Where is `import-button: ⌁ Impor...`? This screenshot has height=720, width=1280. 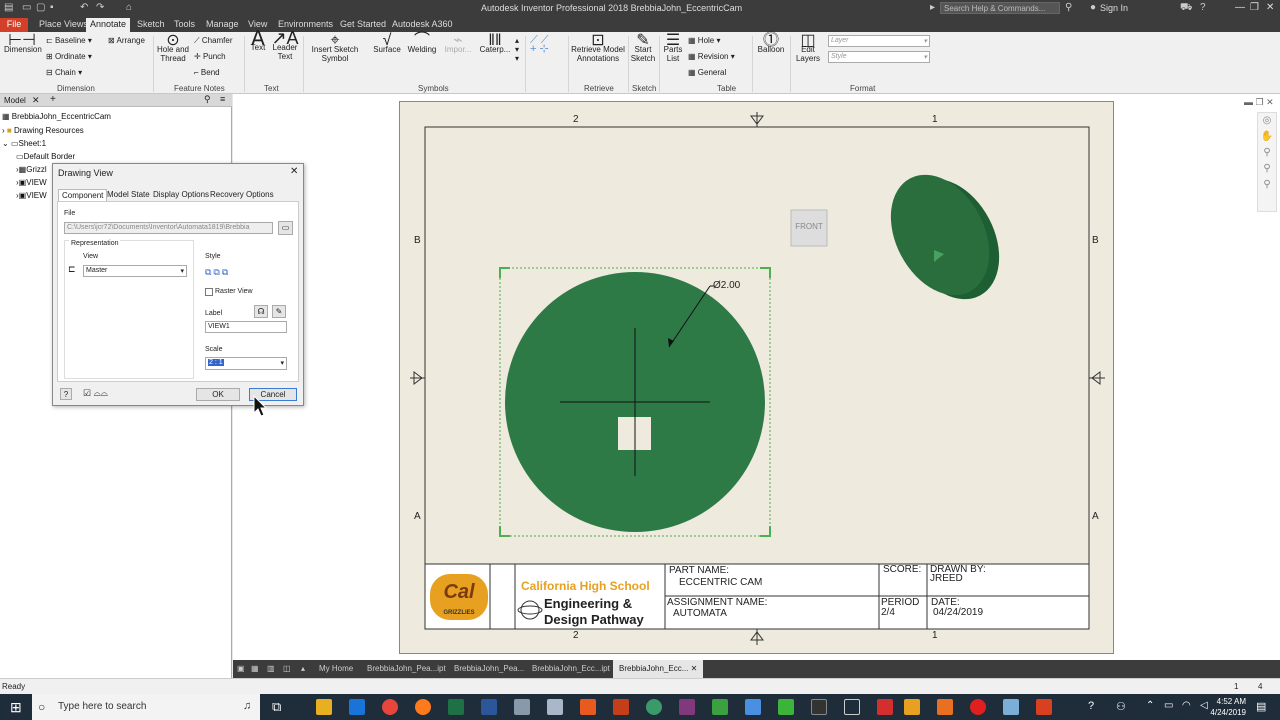
import-button: ⌁ Impor... is located at coordinates (458, 44).